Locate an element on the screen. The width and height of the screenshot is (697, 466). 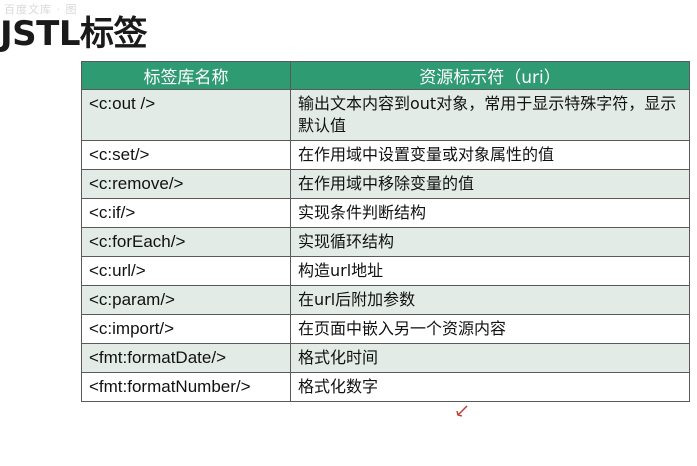
tag-desc-cell: 在url后附加参数 is located at coordinates (490, 300).